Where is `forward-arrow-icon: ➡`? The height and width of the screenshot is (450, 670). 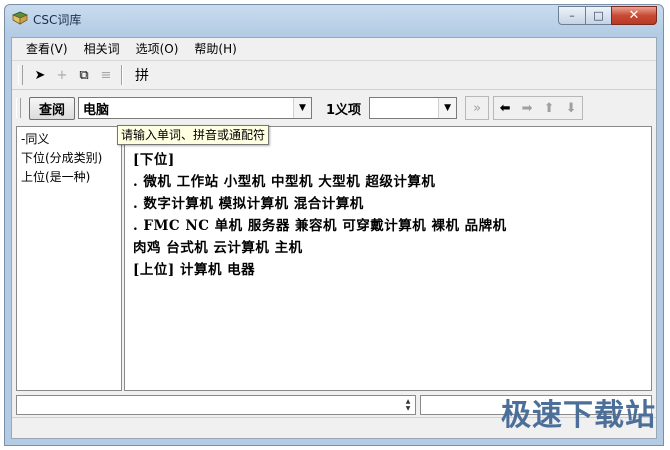 forward-arrow-icon: ➡ is located at coordinates (527, 108).